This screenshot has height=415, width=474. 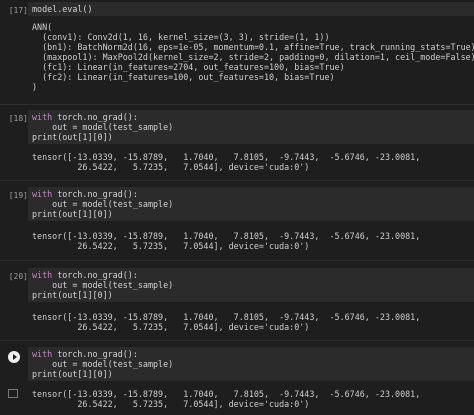 What do you see at coordinates (42, 27) in the screenshot?
I see `output-line: ANN(` at bounding box center [42, 27].